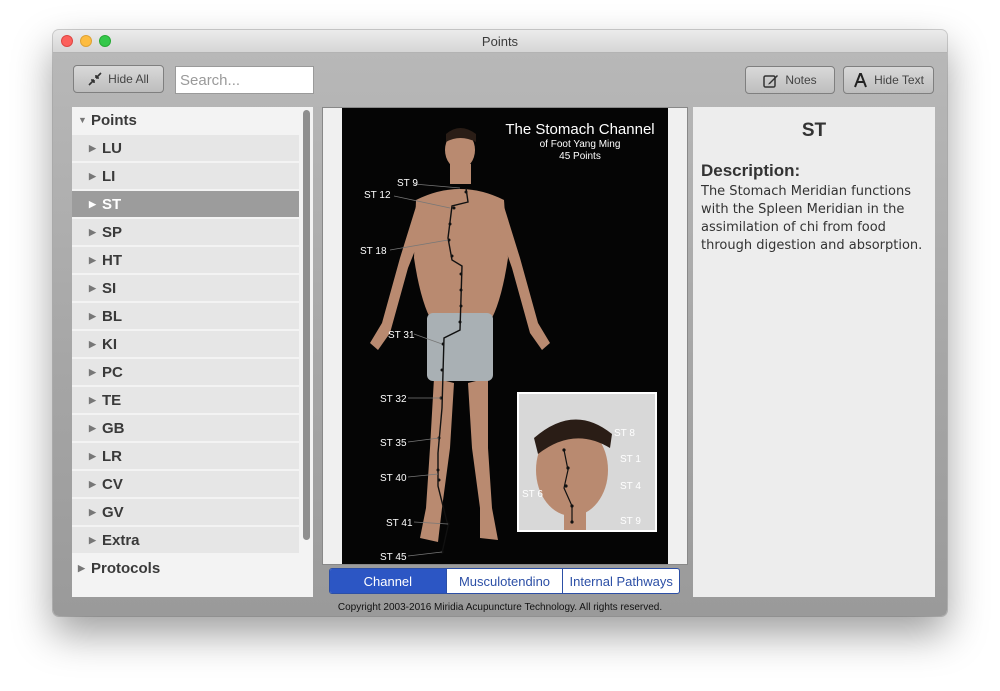 The image size is (1000, 691). Describe the element at coordinates (393, 478) in the screenshot. I see `point-label: ST 40` at that location.